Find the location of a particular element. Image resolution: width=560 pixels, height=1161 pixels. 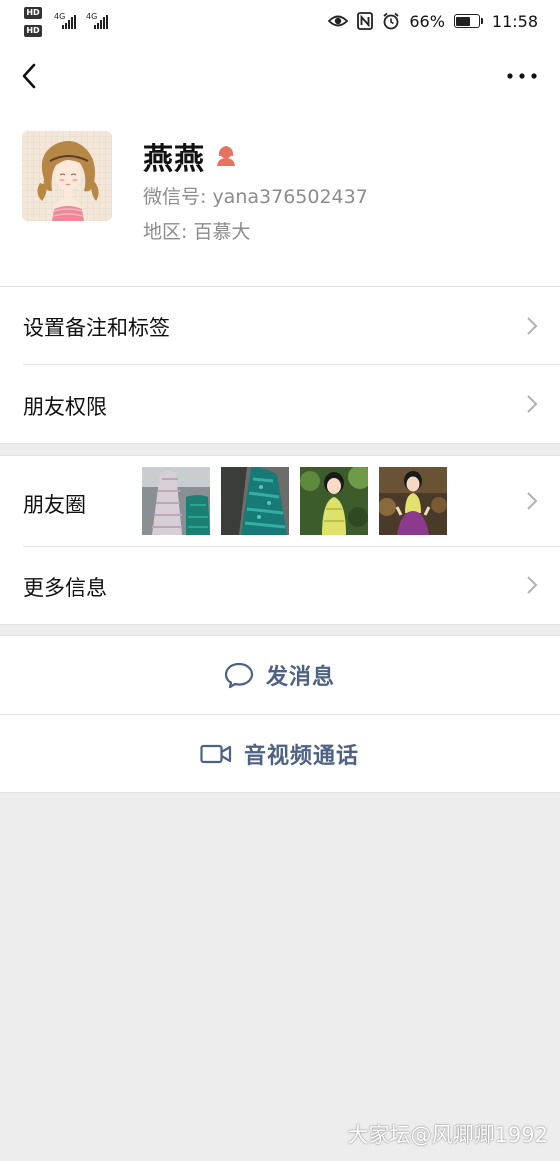

nfc-icon is located at coordinates (365, 21).